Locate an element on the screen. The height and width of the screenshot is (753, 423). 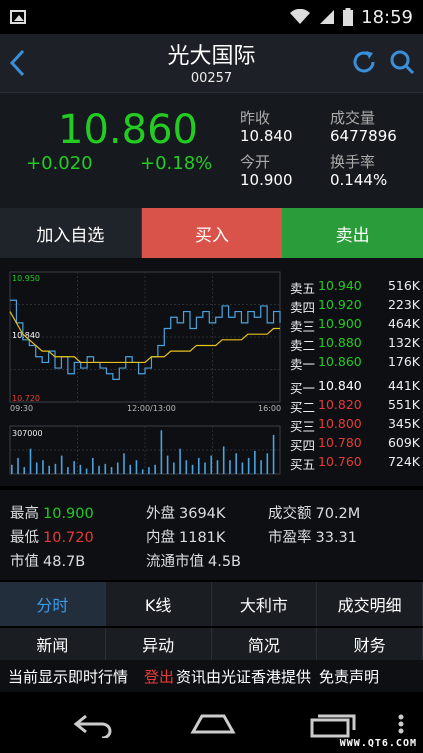
tab-kline: K线 is located at coordinates (159, 604).